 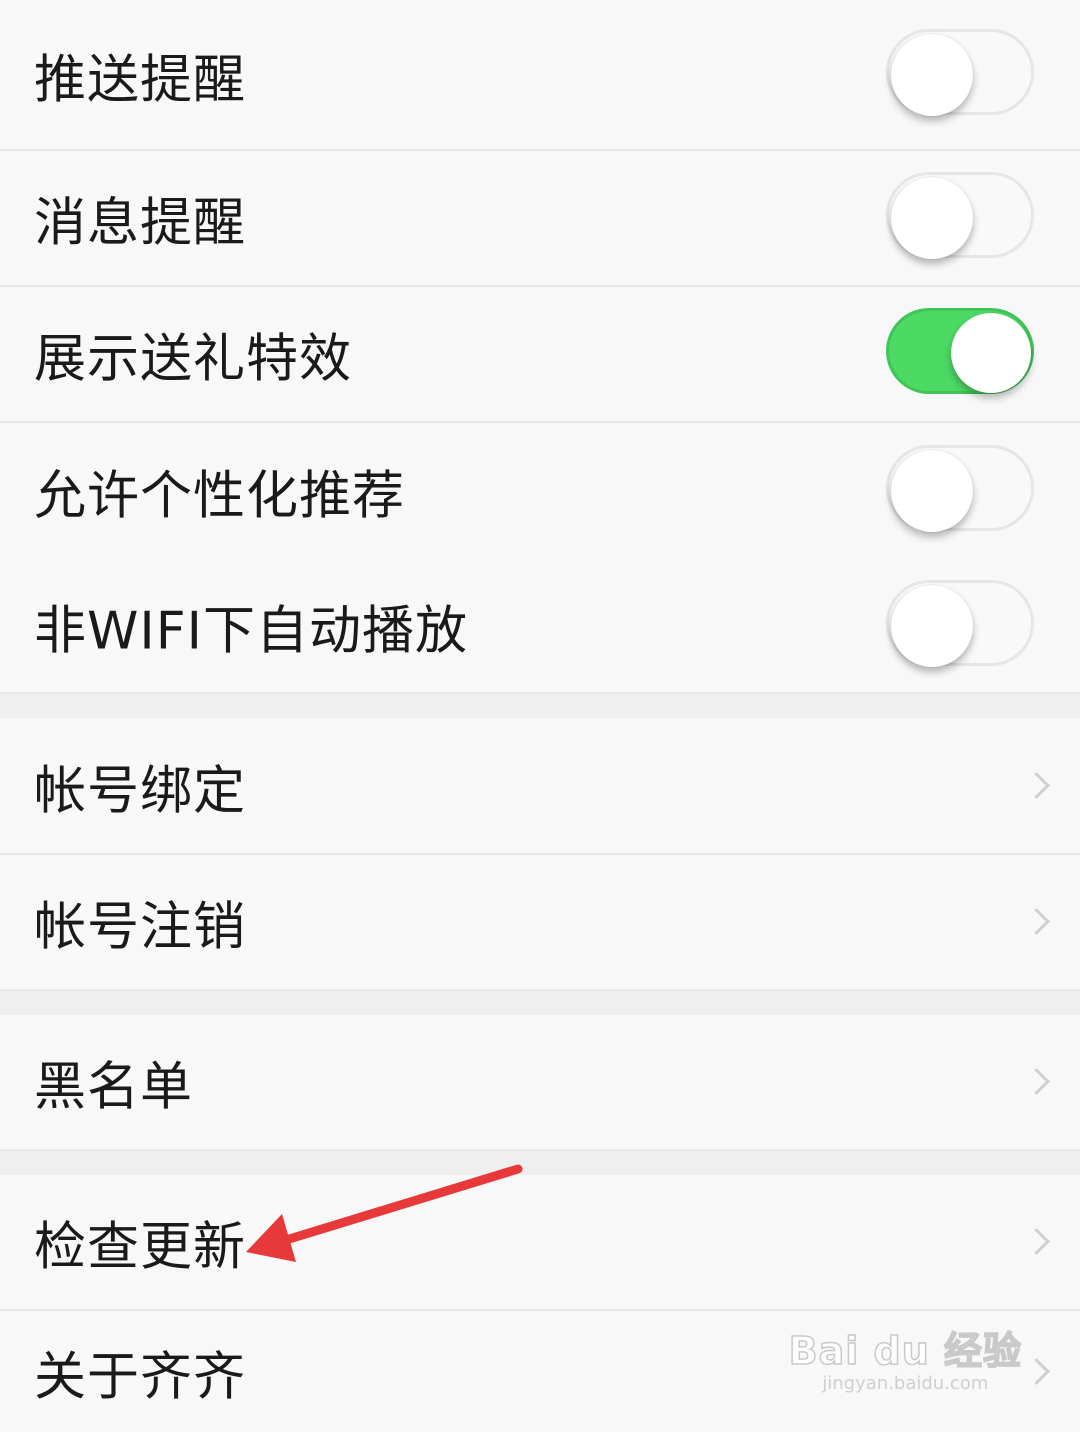 I want to click on settings-row-account-binding: 帐号绑定, so click(x=540, y=785).